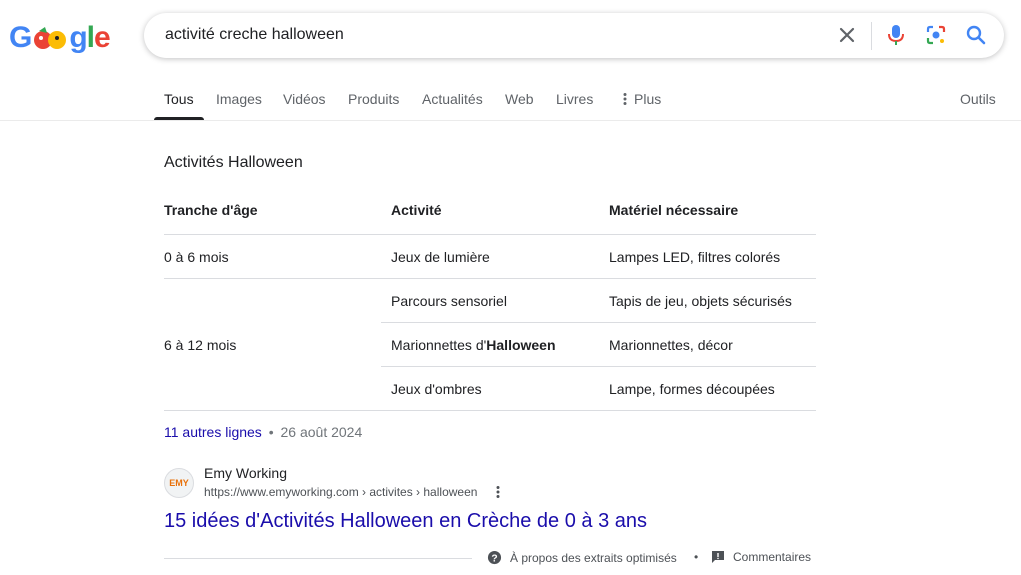  I want to click on clear-icon, so click(847, 35).